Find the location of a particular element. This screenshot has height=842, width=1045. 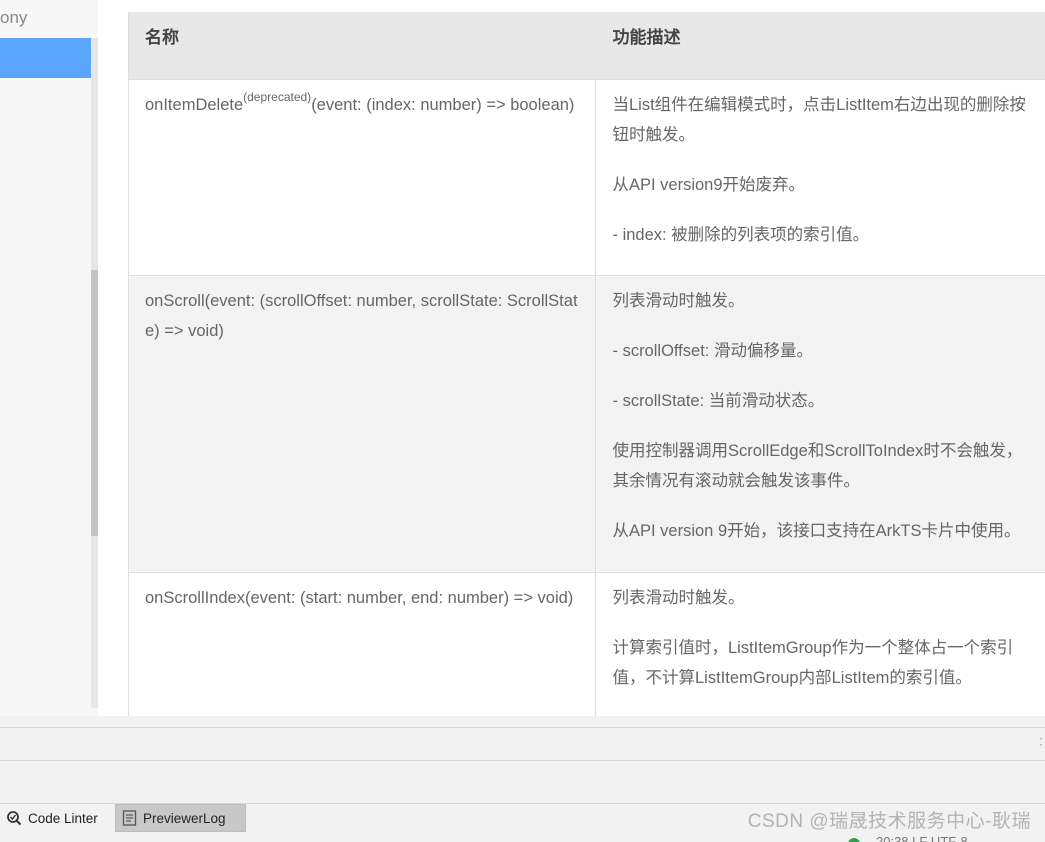

sidebar-item: ony is located at coordinates (13, 18).